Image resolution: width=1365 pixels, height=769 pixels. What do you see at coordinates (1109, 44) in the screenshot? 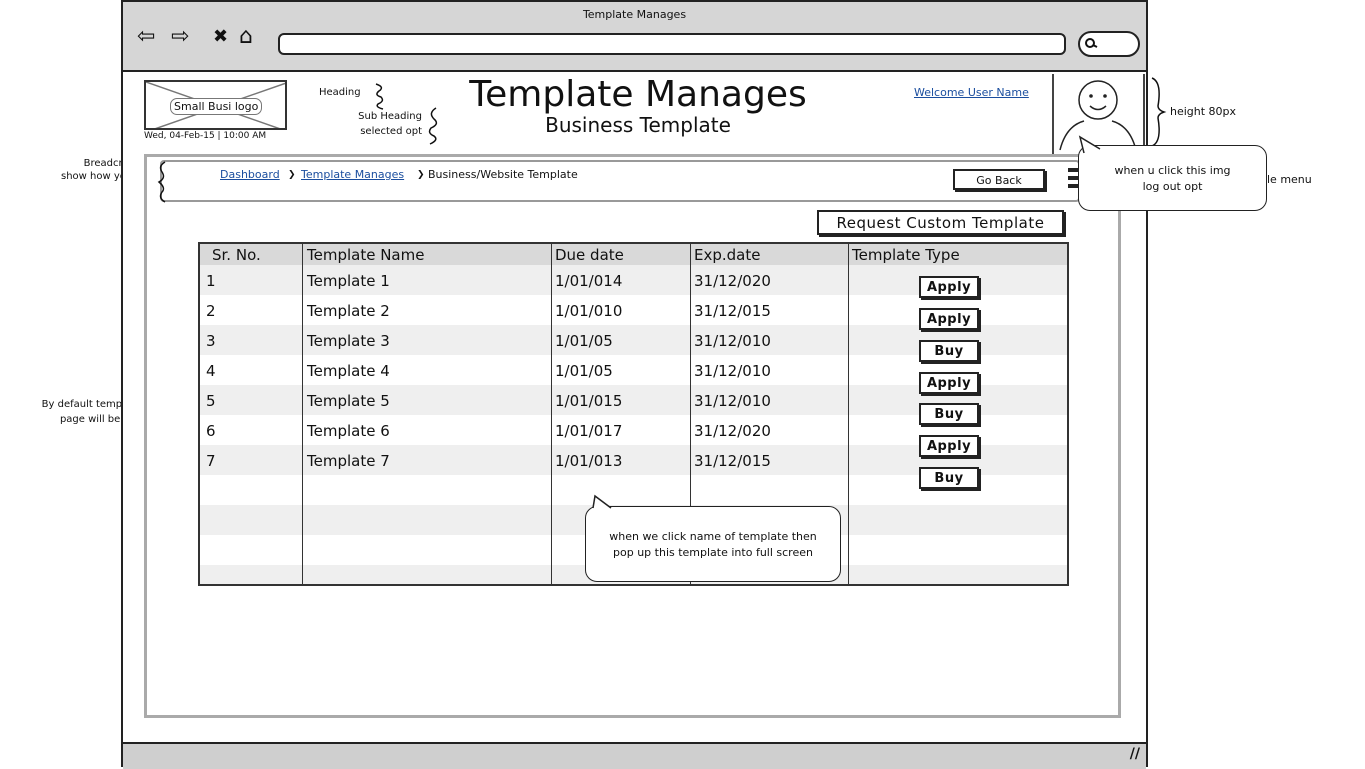
I see `browser-search-field` at bounding box center [1109, 44].